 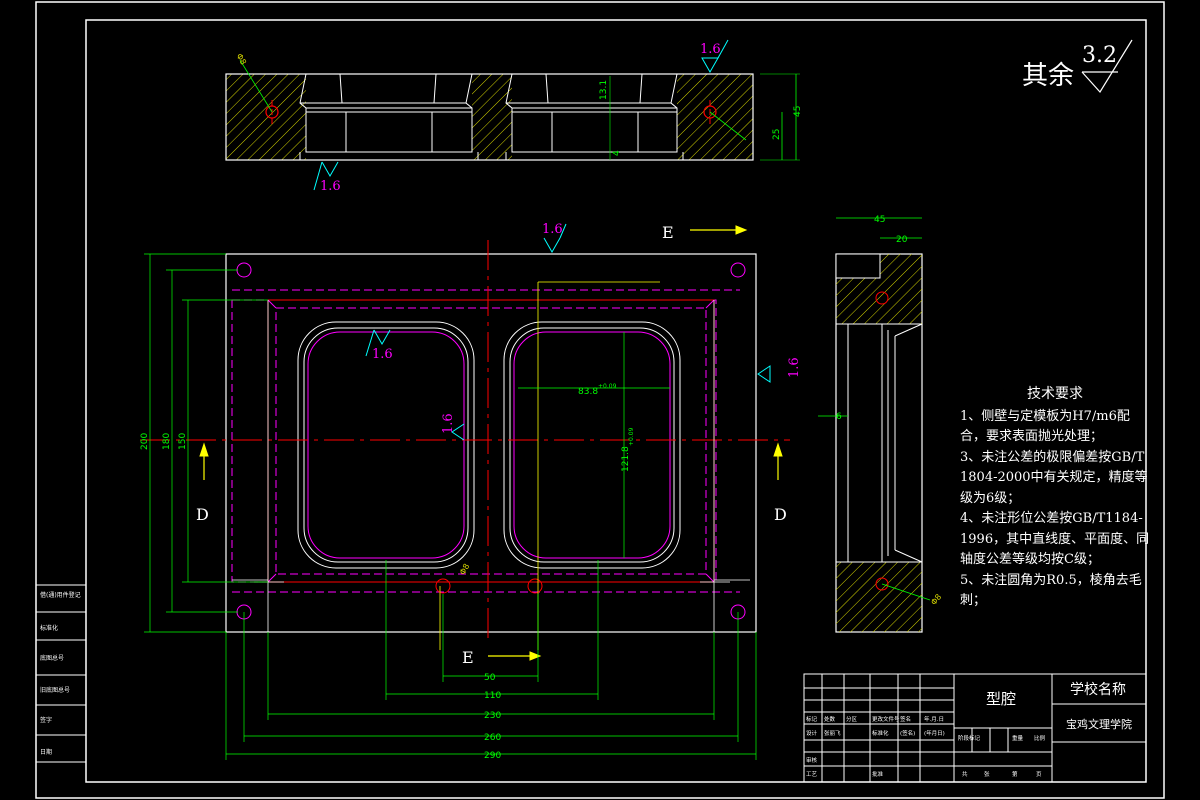 I want to click on tb-sign: (签名), so click(x=907, y=733).